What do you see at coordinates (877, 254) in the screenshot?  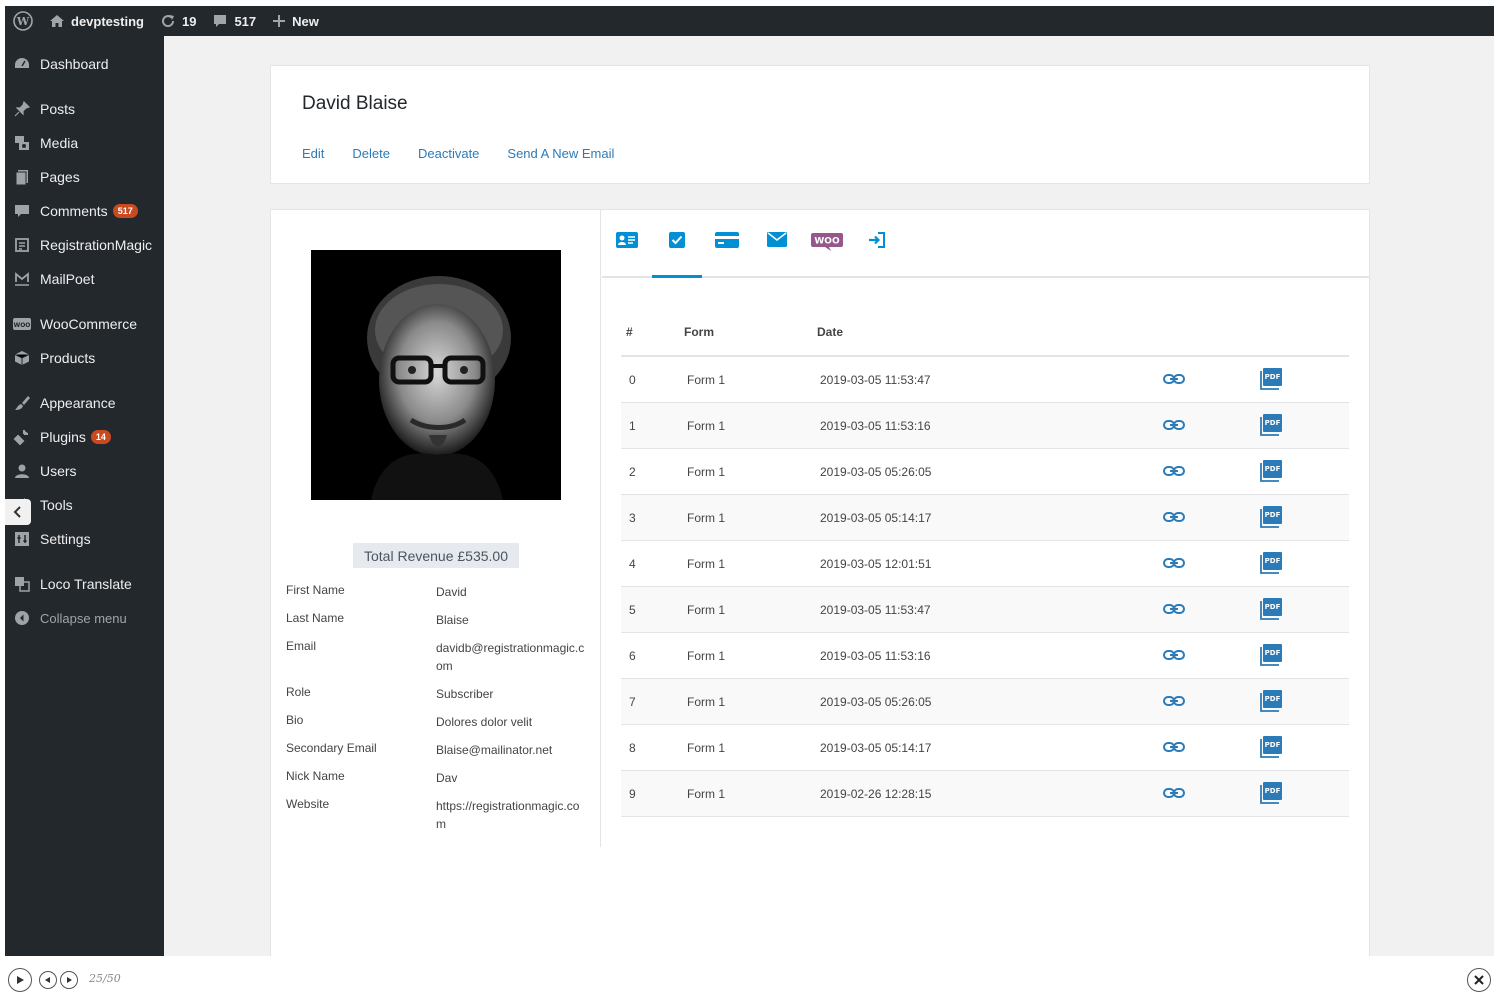 I see `tab-login-activity` at bounding box center [877, 254].